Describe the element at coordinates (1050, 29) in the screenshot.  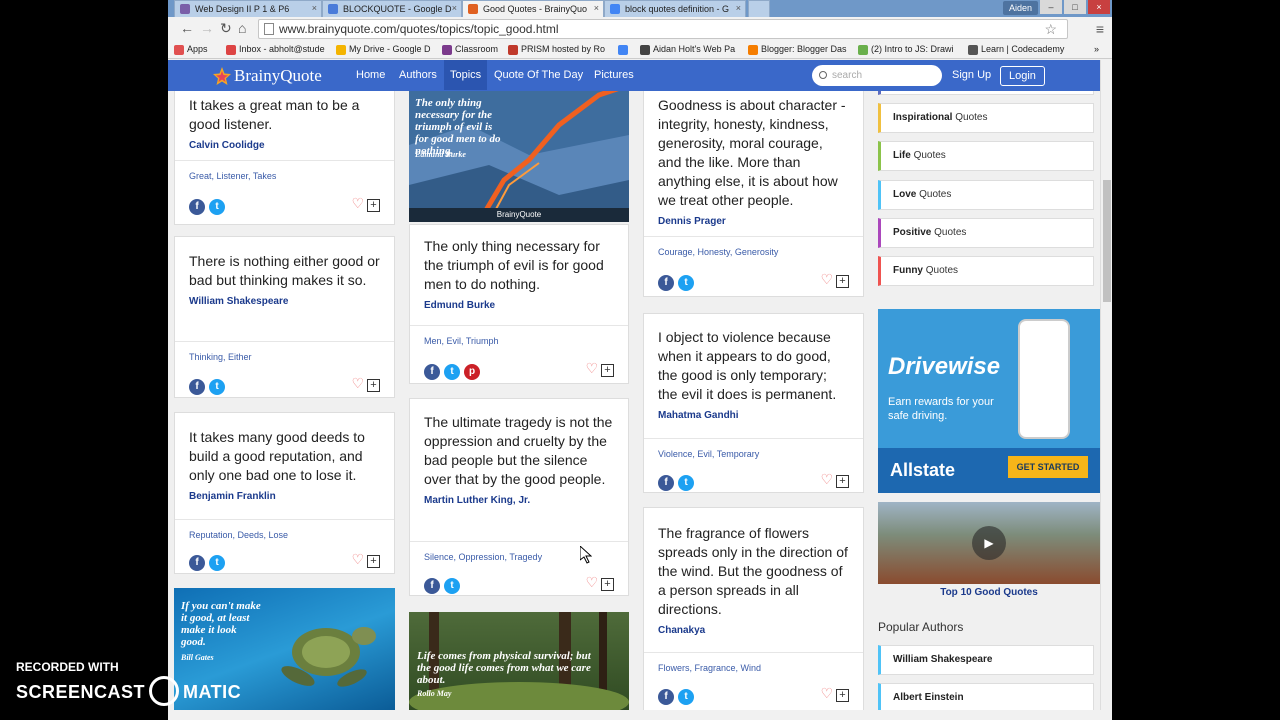
I see `bookmark-star-icon: ☆` at that location.